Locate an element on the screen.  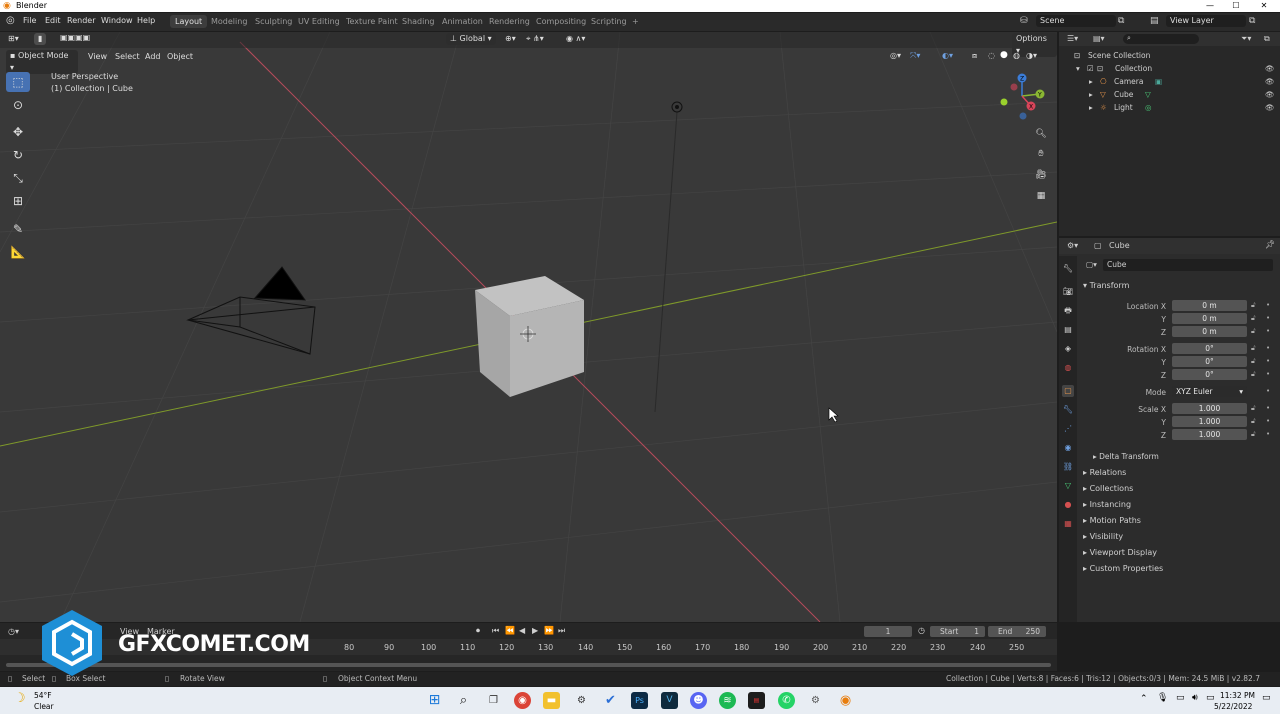
scale-y-field: 1.000 is located at coordinates (1209, 421).